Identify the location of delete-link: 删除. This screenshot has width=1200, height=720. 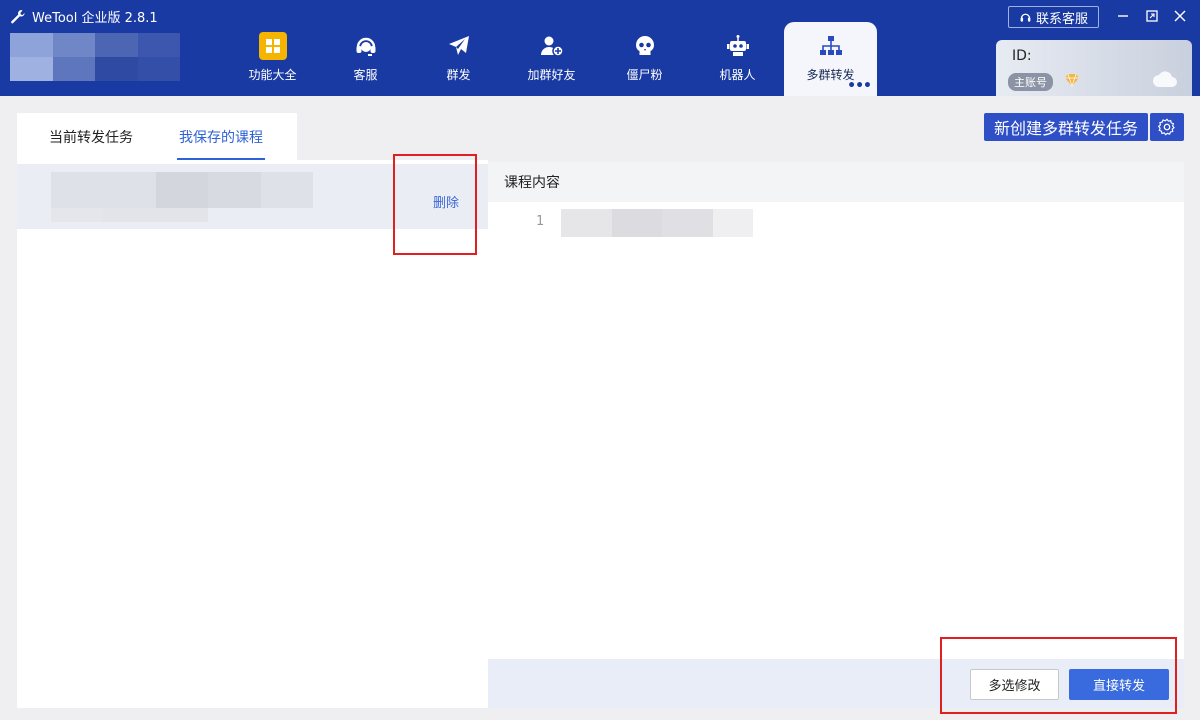
(446, 201).